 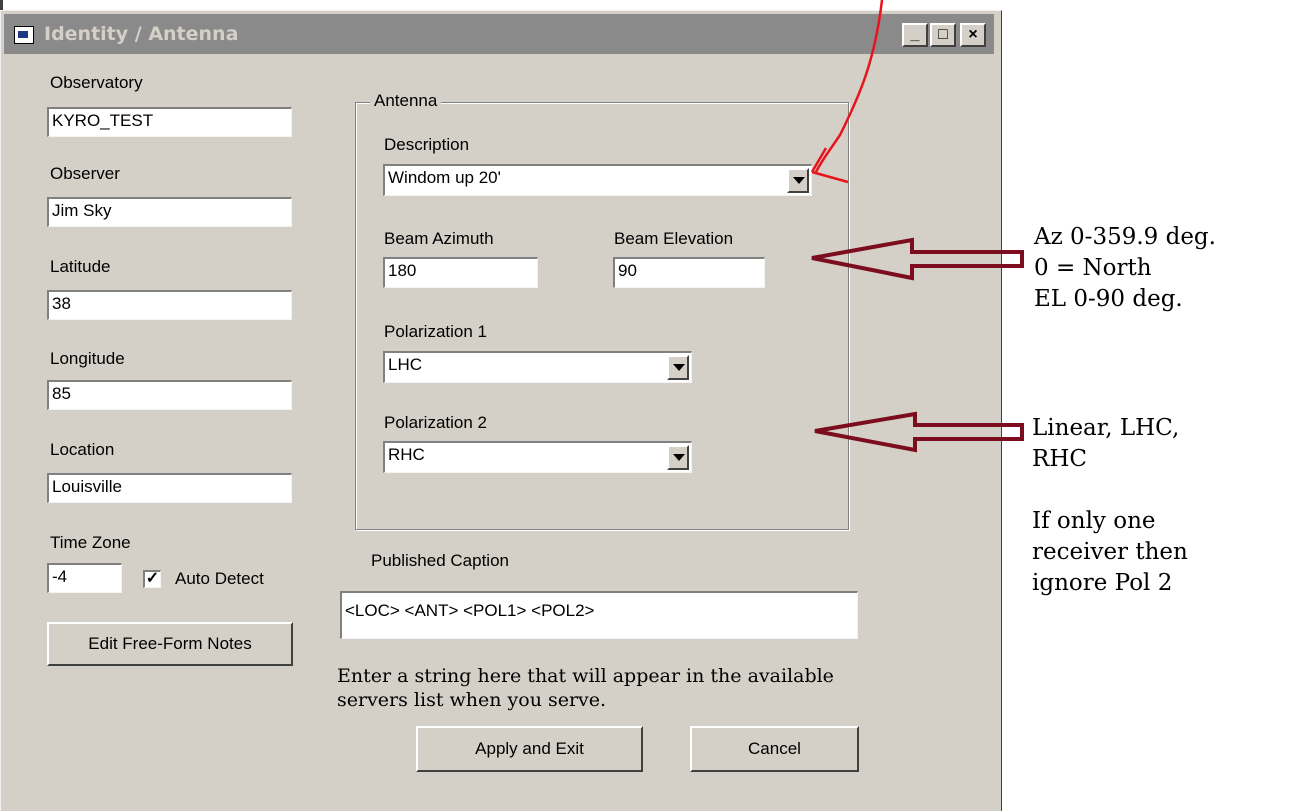 I want to click on az-note: Az 0-359.9 deg. 0 = North EL 0-90 deg., so click(x=1125, y=268).